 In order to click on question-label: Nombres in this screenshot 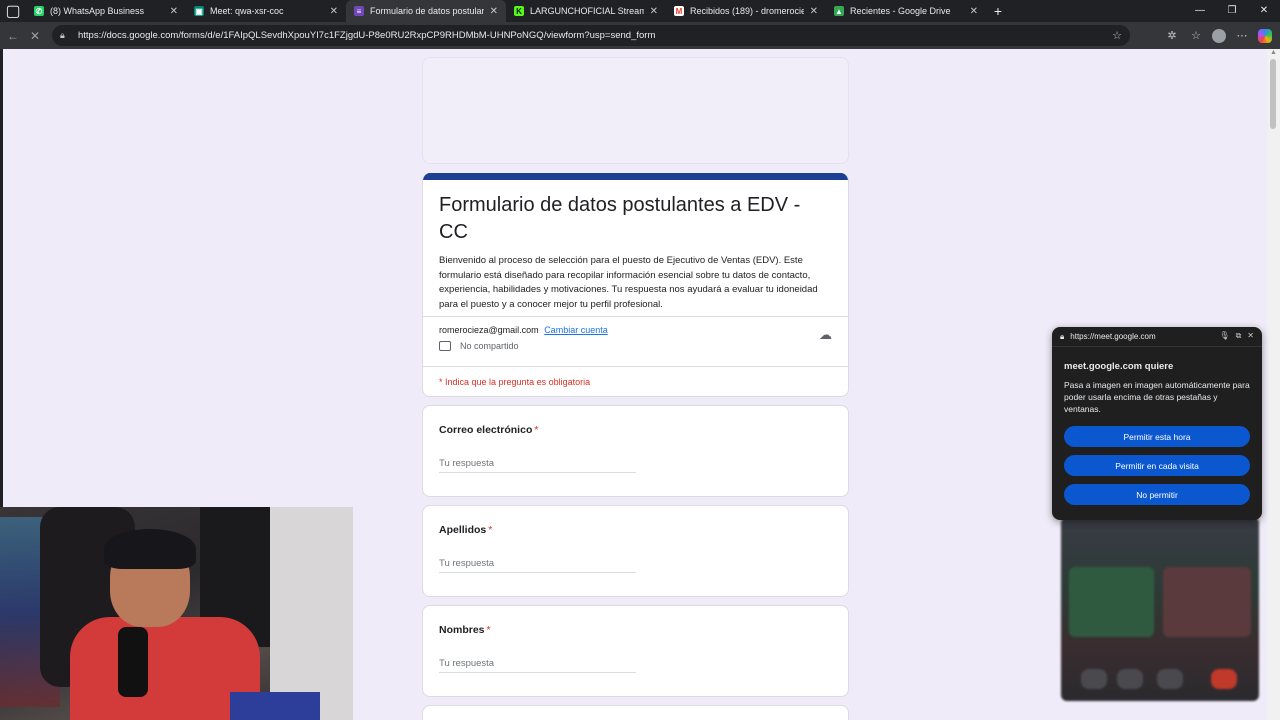, I will do `click(462, 630)`.